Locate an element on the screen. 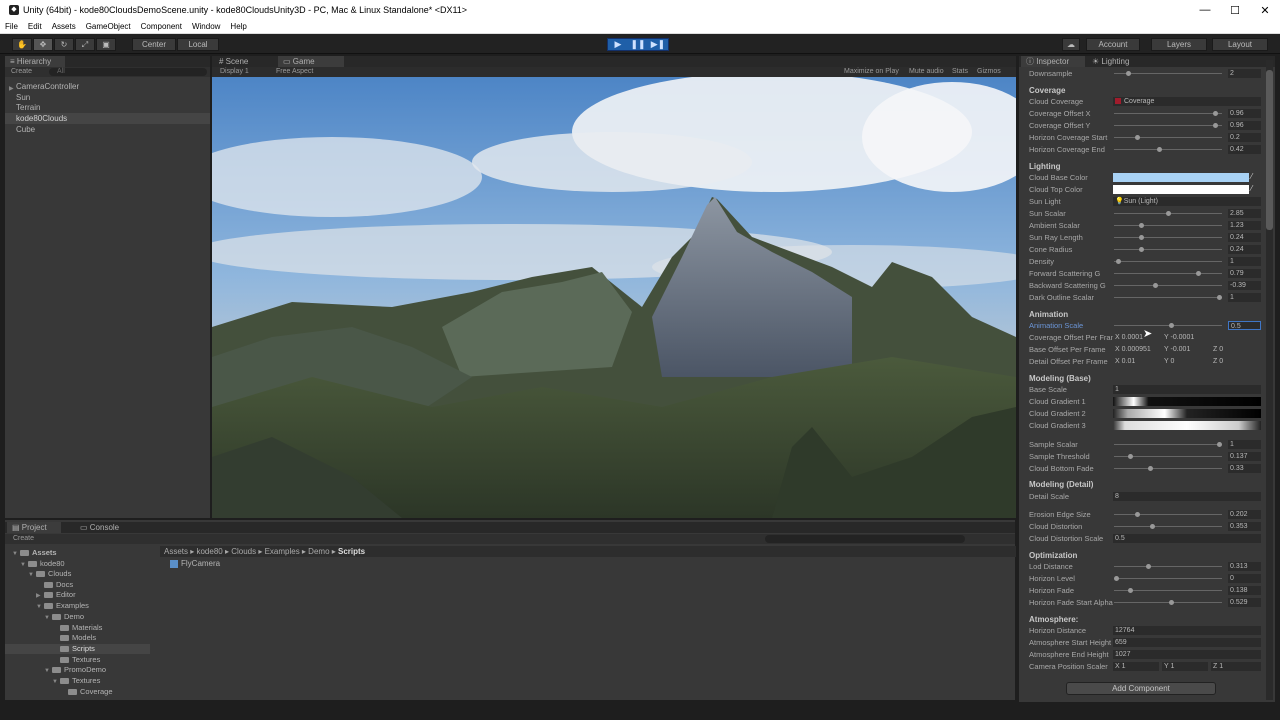 The image size is (1280, 720). tree-item: ▼ kode80 is located at coordinates (42, 563).